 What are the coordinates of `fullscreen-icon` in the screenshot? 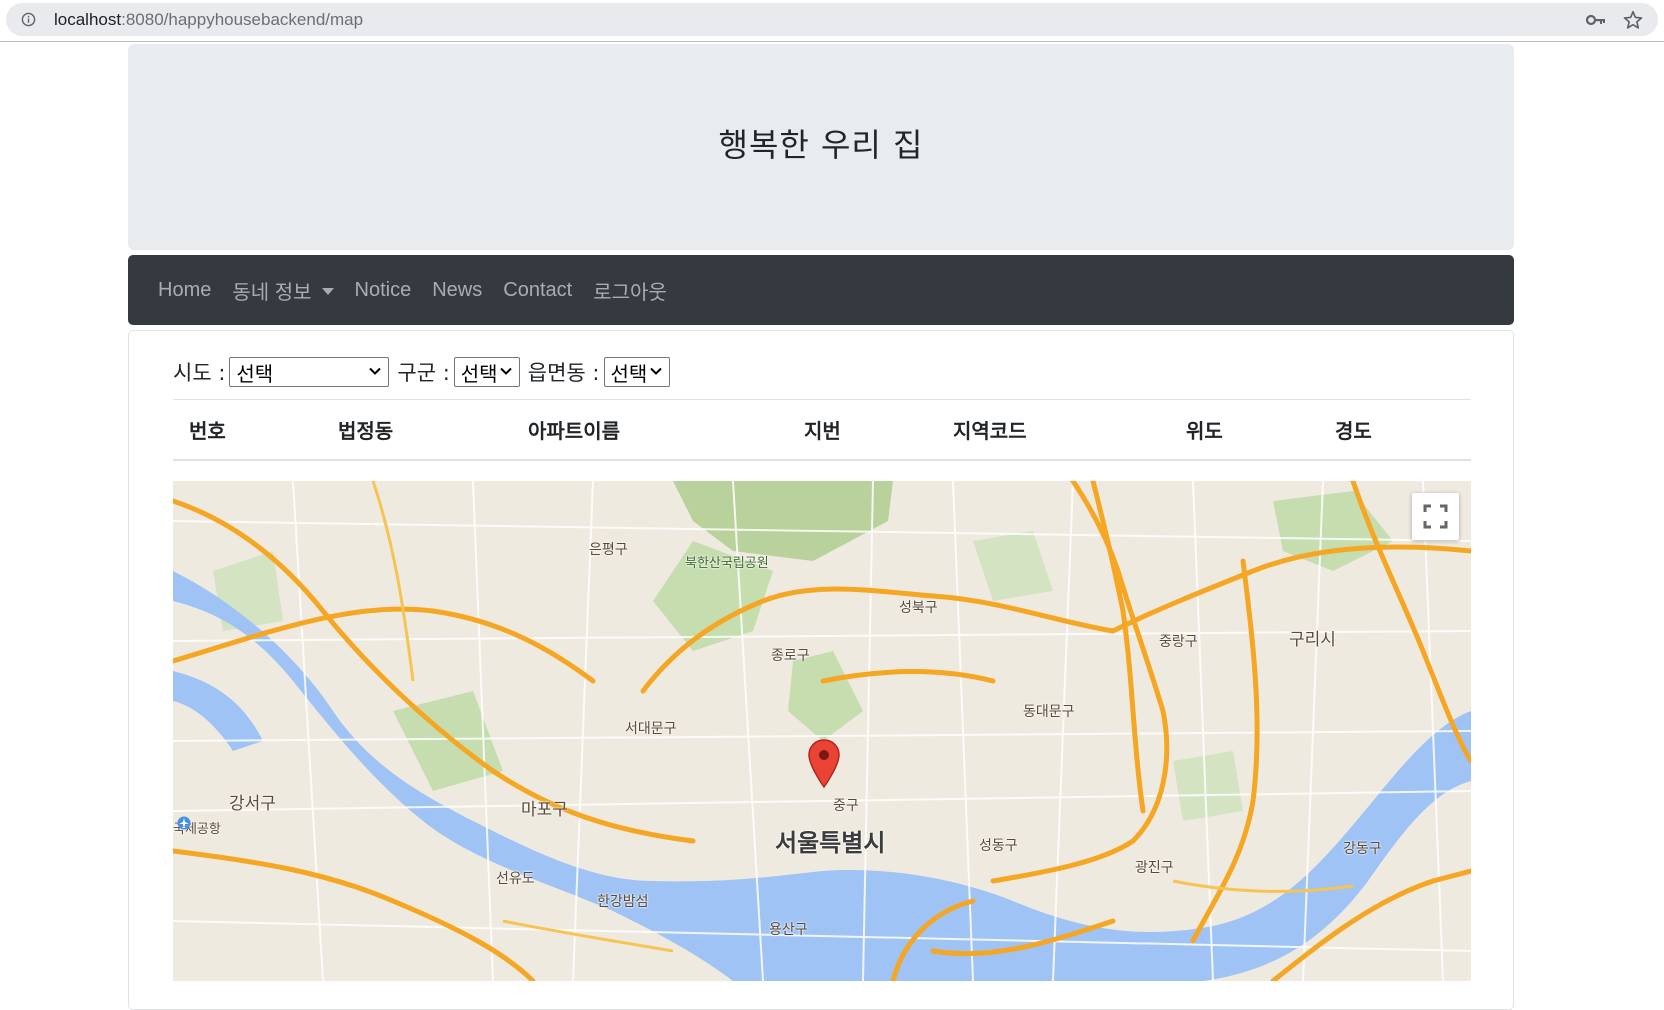 It's located at (1435, 516).